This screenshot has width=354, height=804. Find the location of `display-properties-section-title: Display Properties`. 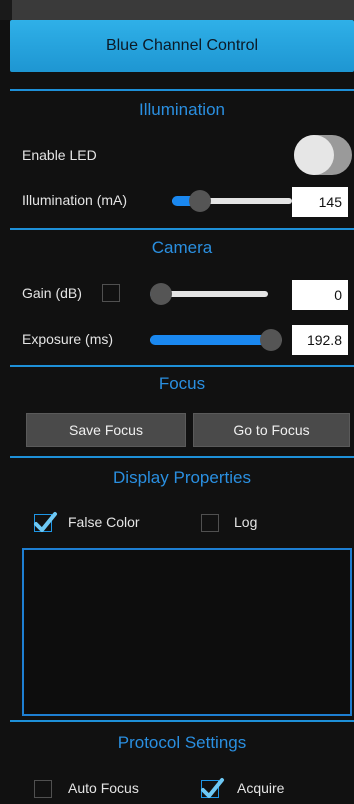

display-properties-section-title: Display Properties is located at coordinates (182, 477).